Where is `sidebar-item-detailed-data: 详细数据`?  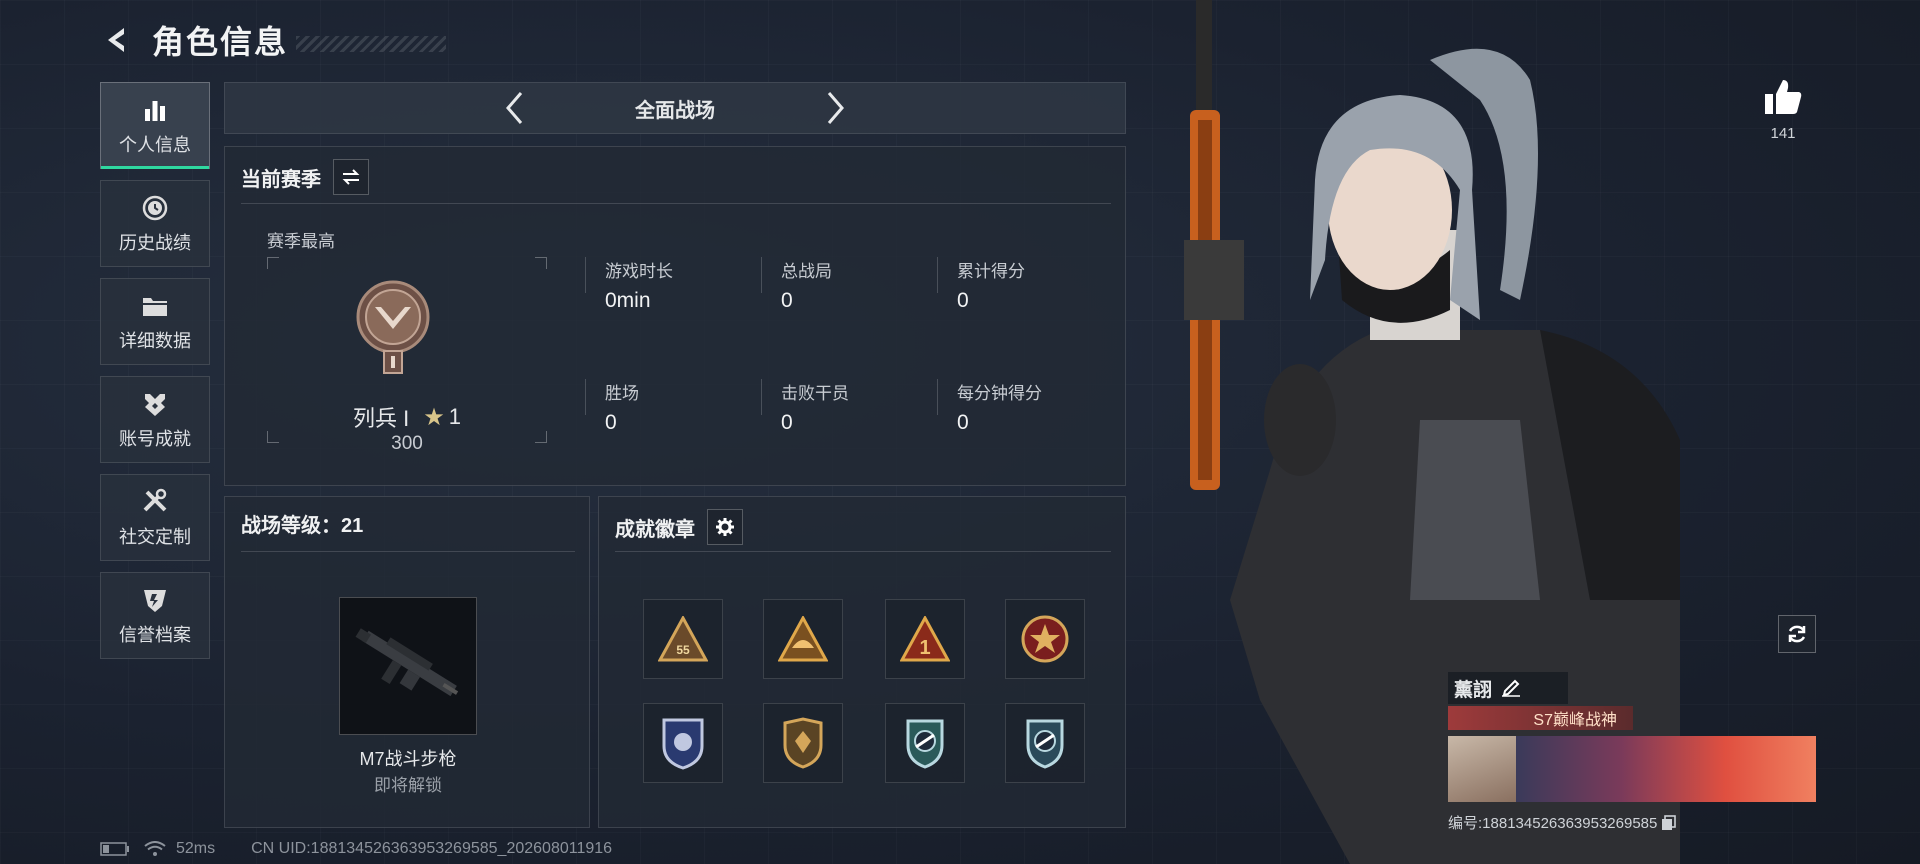
sidebar-item-detailed-data: 详细数据 is located at coordinates (155, 321).